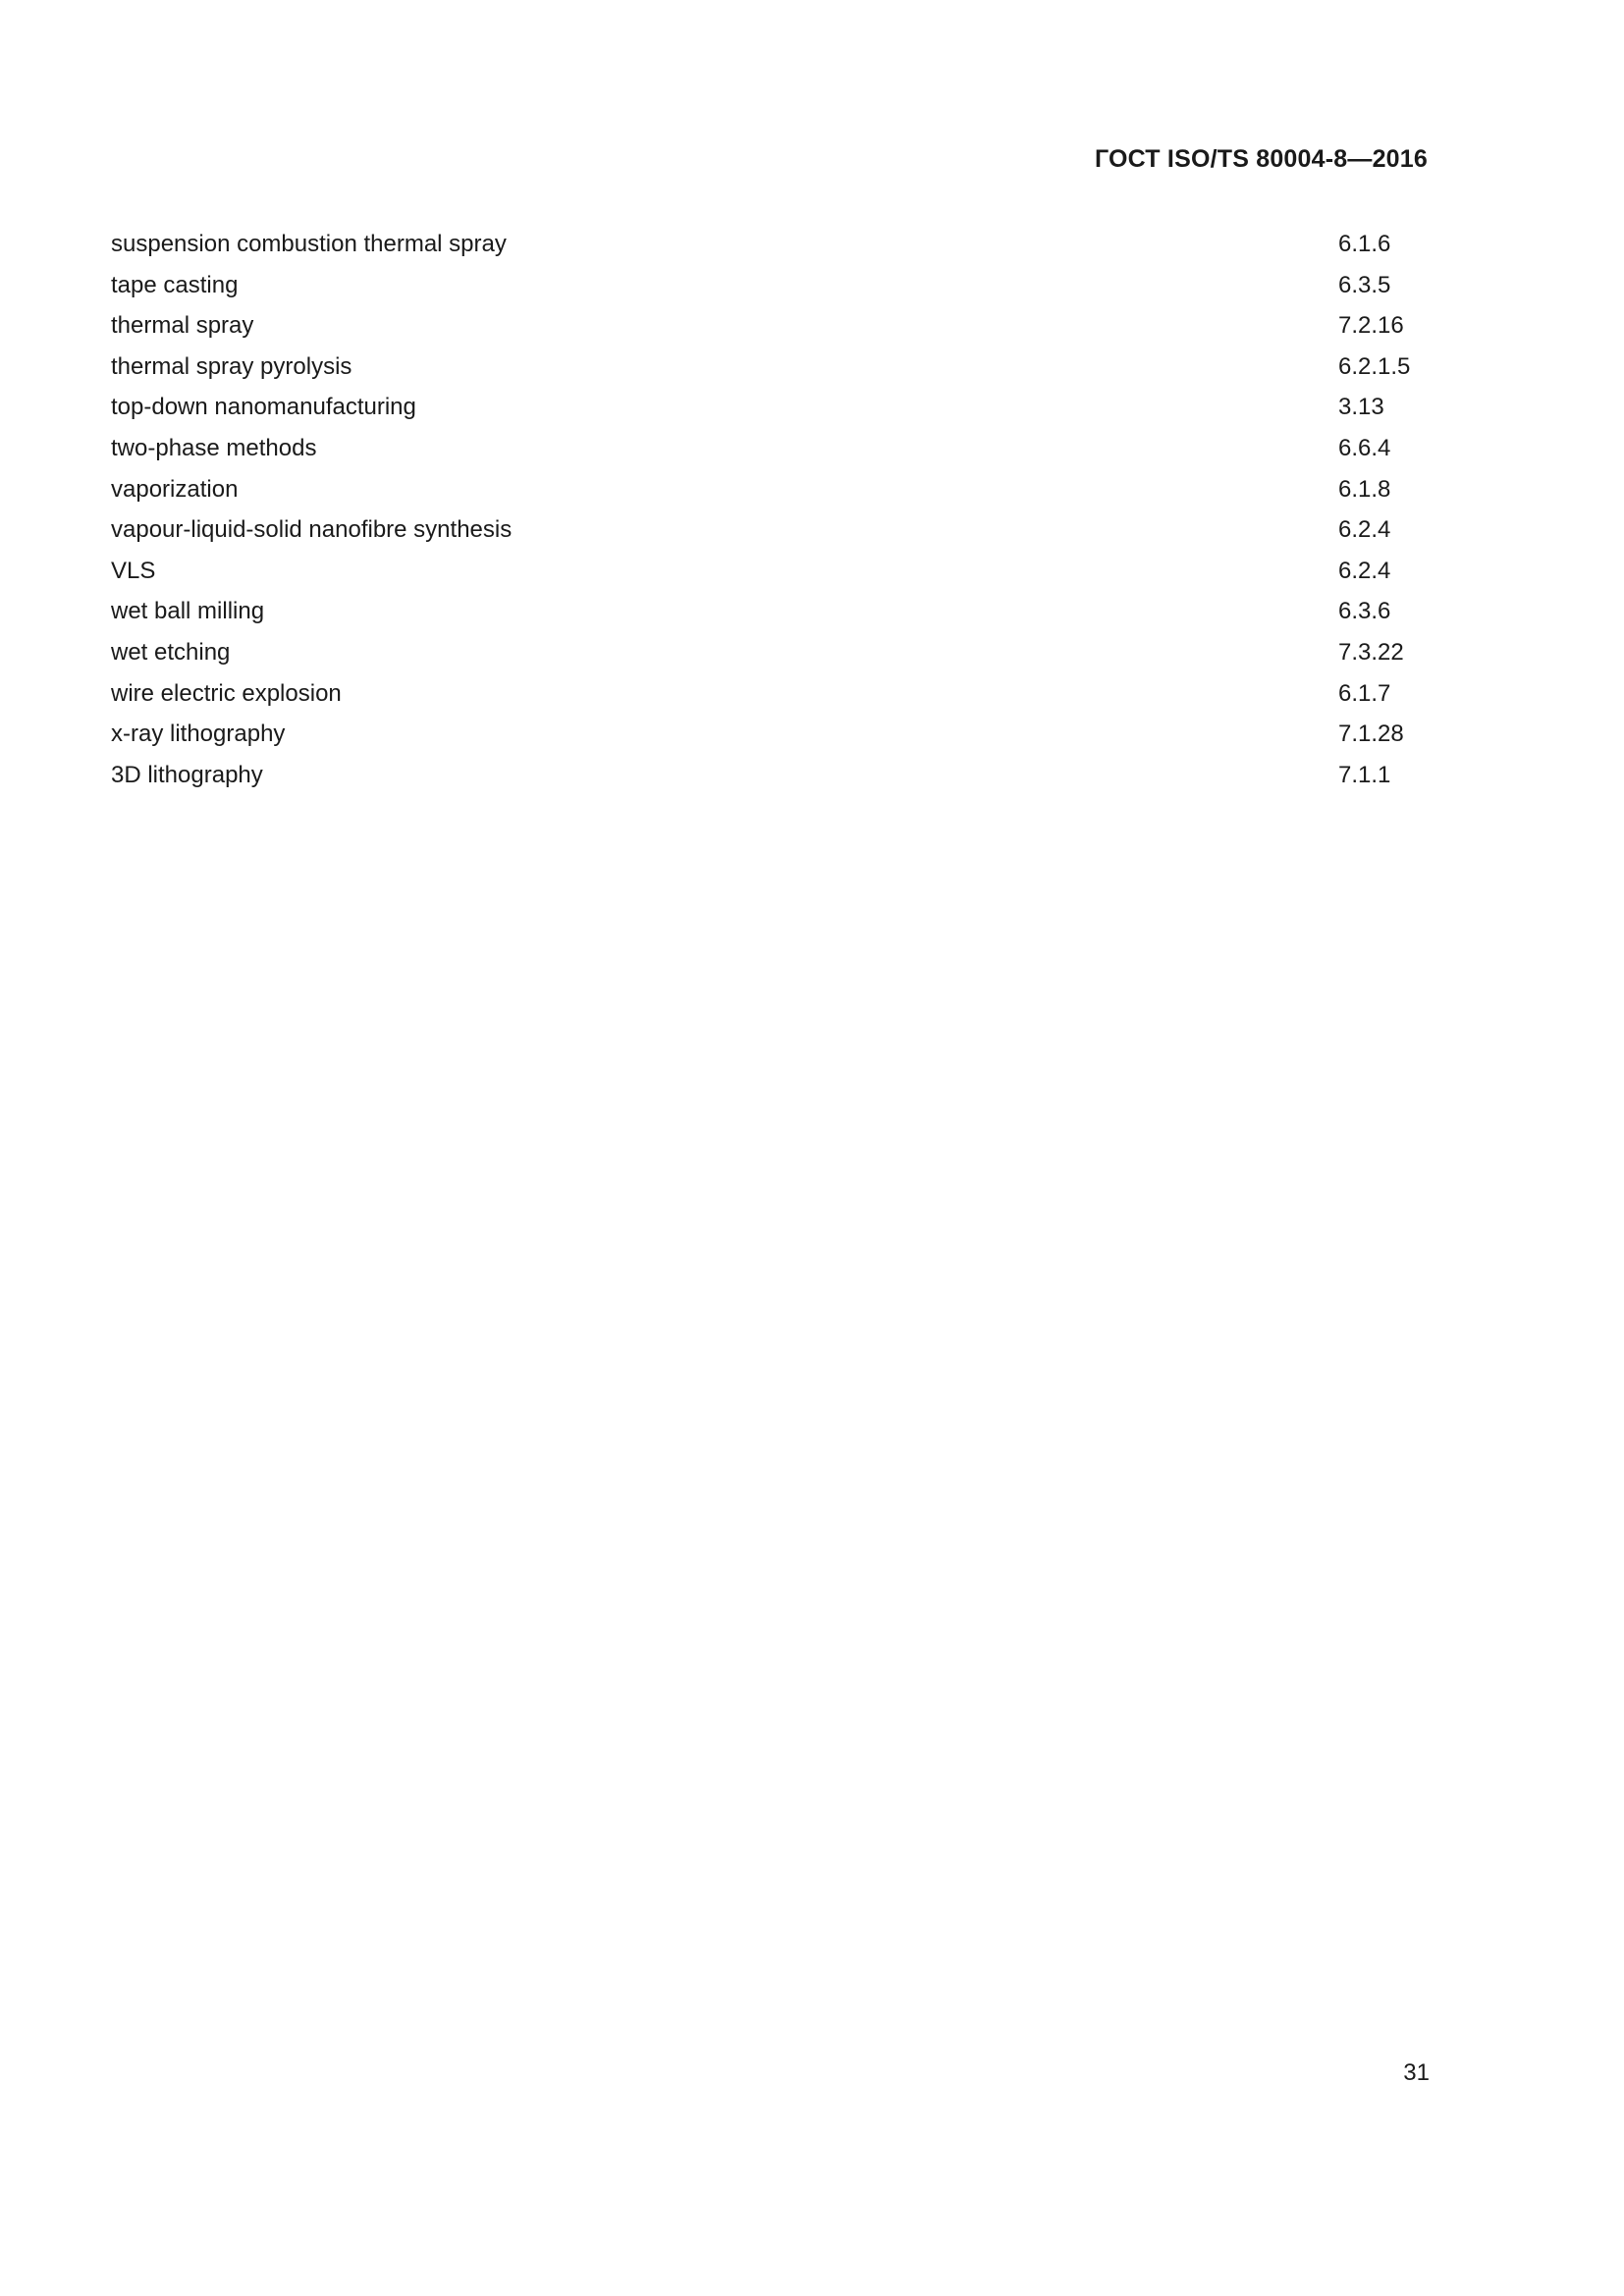 The image size is (1624, 2296). What do you see at coordinates (214, 447) in the screenshot?
I see `index-entry-term: two-phase methods` at bounding box center [214, 447].